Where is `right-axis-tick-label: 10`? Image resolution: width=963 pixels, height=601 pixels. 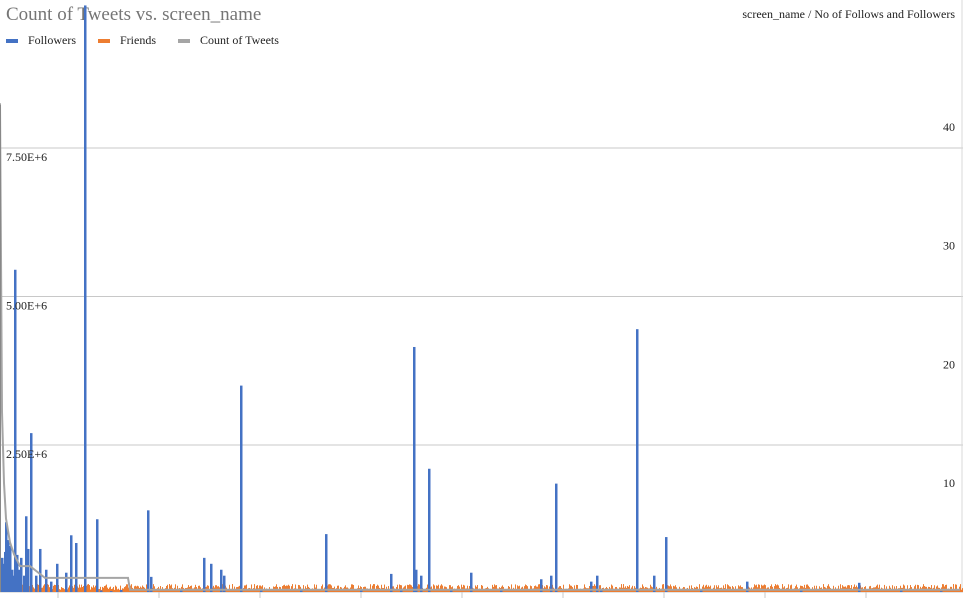 right-axis-tick-label: 10 is located at coordinates (949, 483).